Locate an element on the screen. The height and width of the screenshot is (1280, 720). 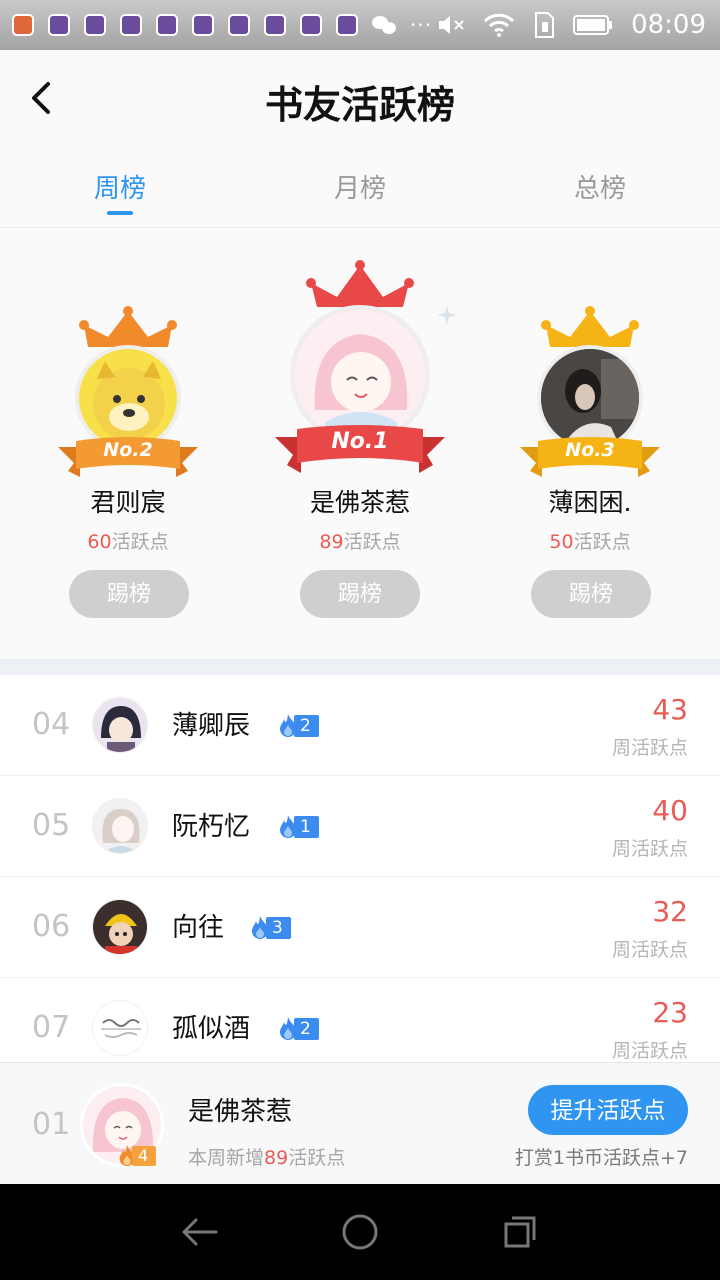
system-nav-bar is located at coordinates (360, 1232).